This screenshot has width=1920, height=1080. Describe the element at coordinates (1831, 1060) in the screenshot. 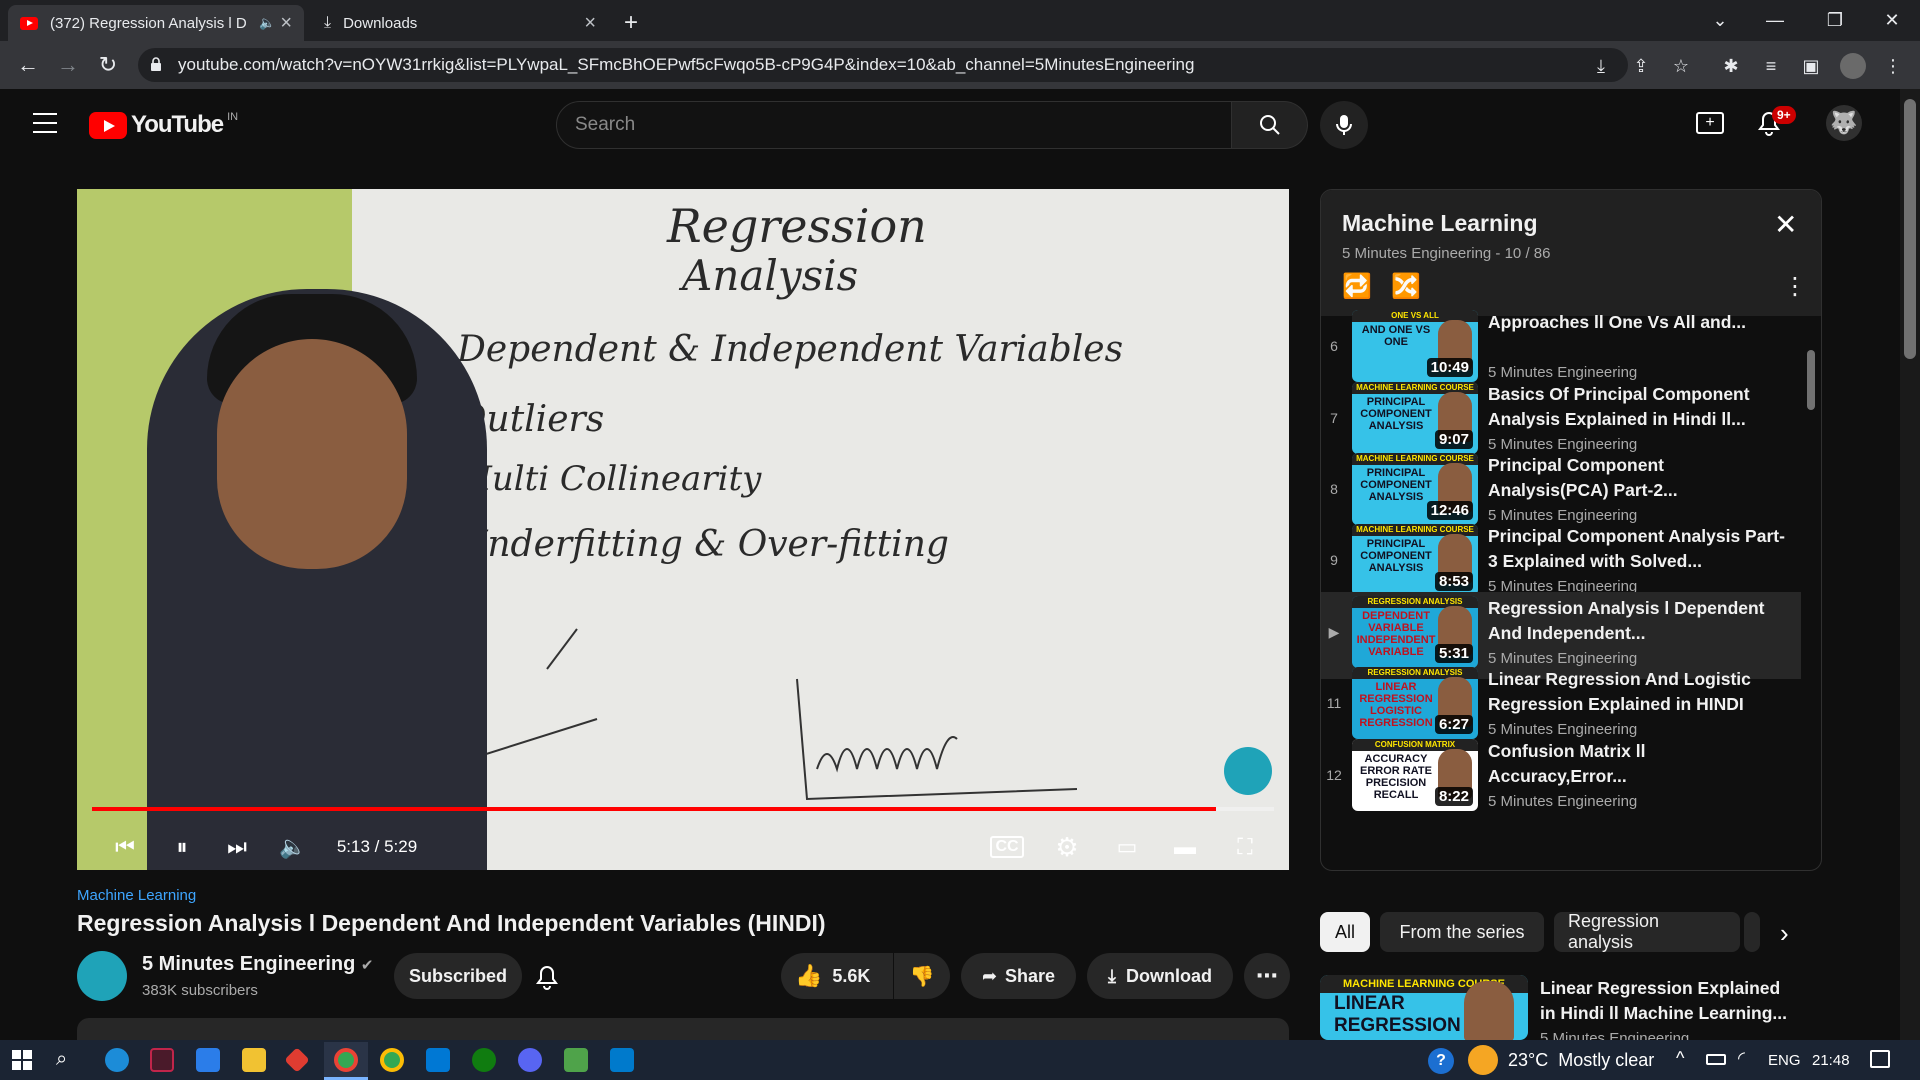

I see `clock: 21:48` at that location.